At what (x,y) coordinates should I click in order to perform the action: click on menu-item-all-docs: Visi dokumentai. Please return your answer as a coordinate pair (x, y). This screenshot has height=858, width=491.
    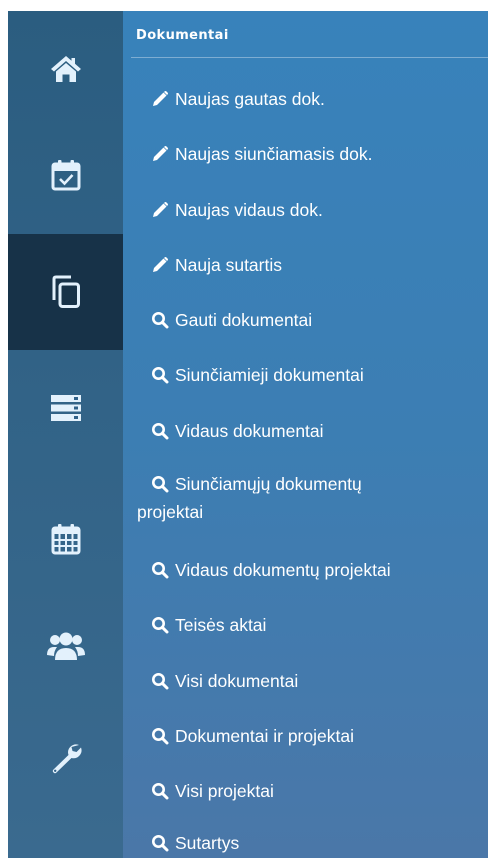
    Looking at the image, I should click on (319, 683).